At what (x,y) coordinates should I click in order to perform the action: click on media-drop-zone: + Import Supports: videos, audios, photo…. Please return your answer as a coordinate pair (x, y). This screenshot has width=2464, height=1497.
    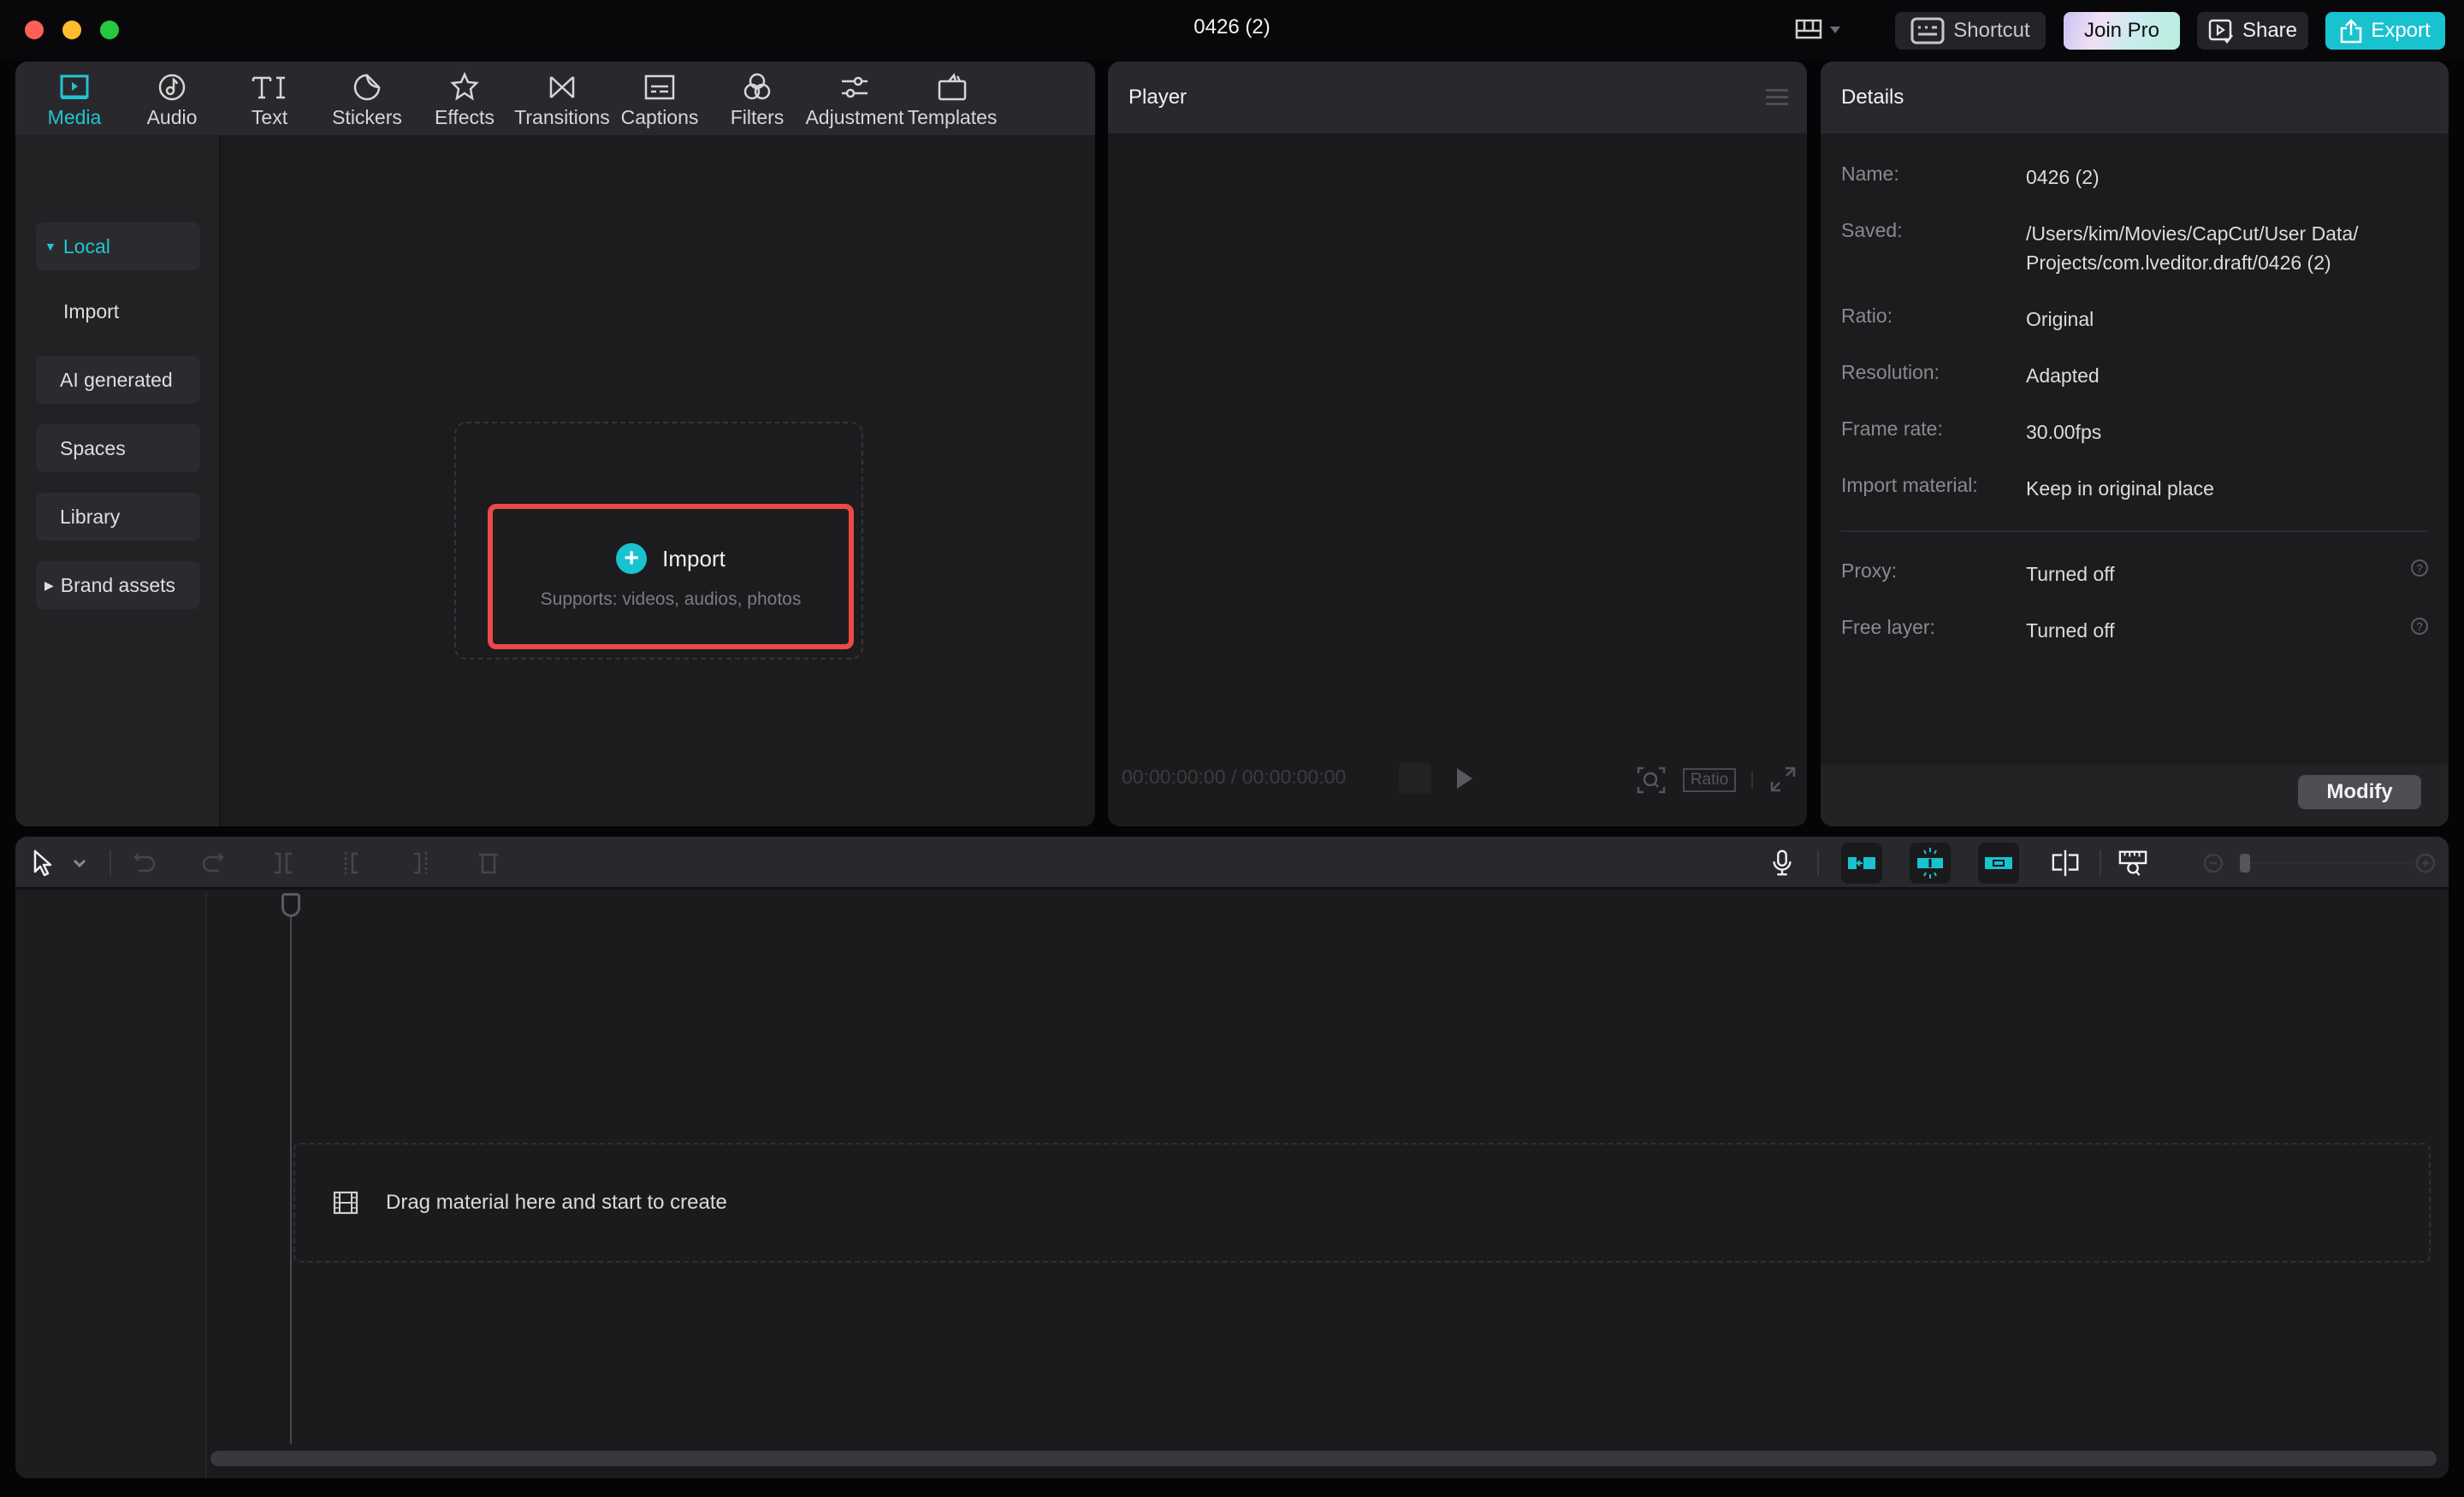
    Looking at the image, I should click on (658, 541).